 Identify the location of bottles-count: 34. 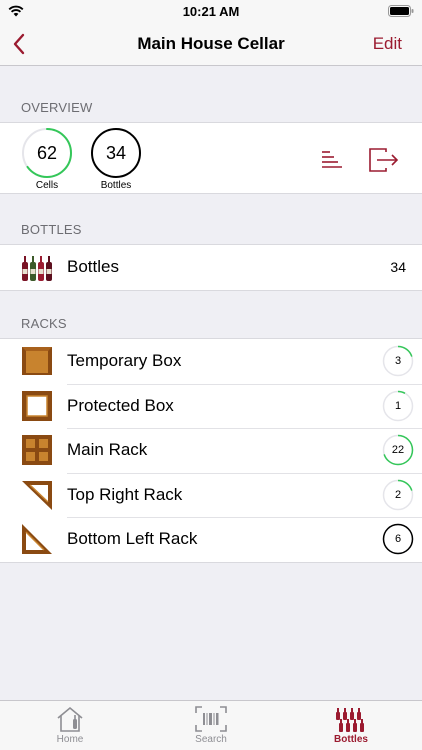
(116, 153).